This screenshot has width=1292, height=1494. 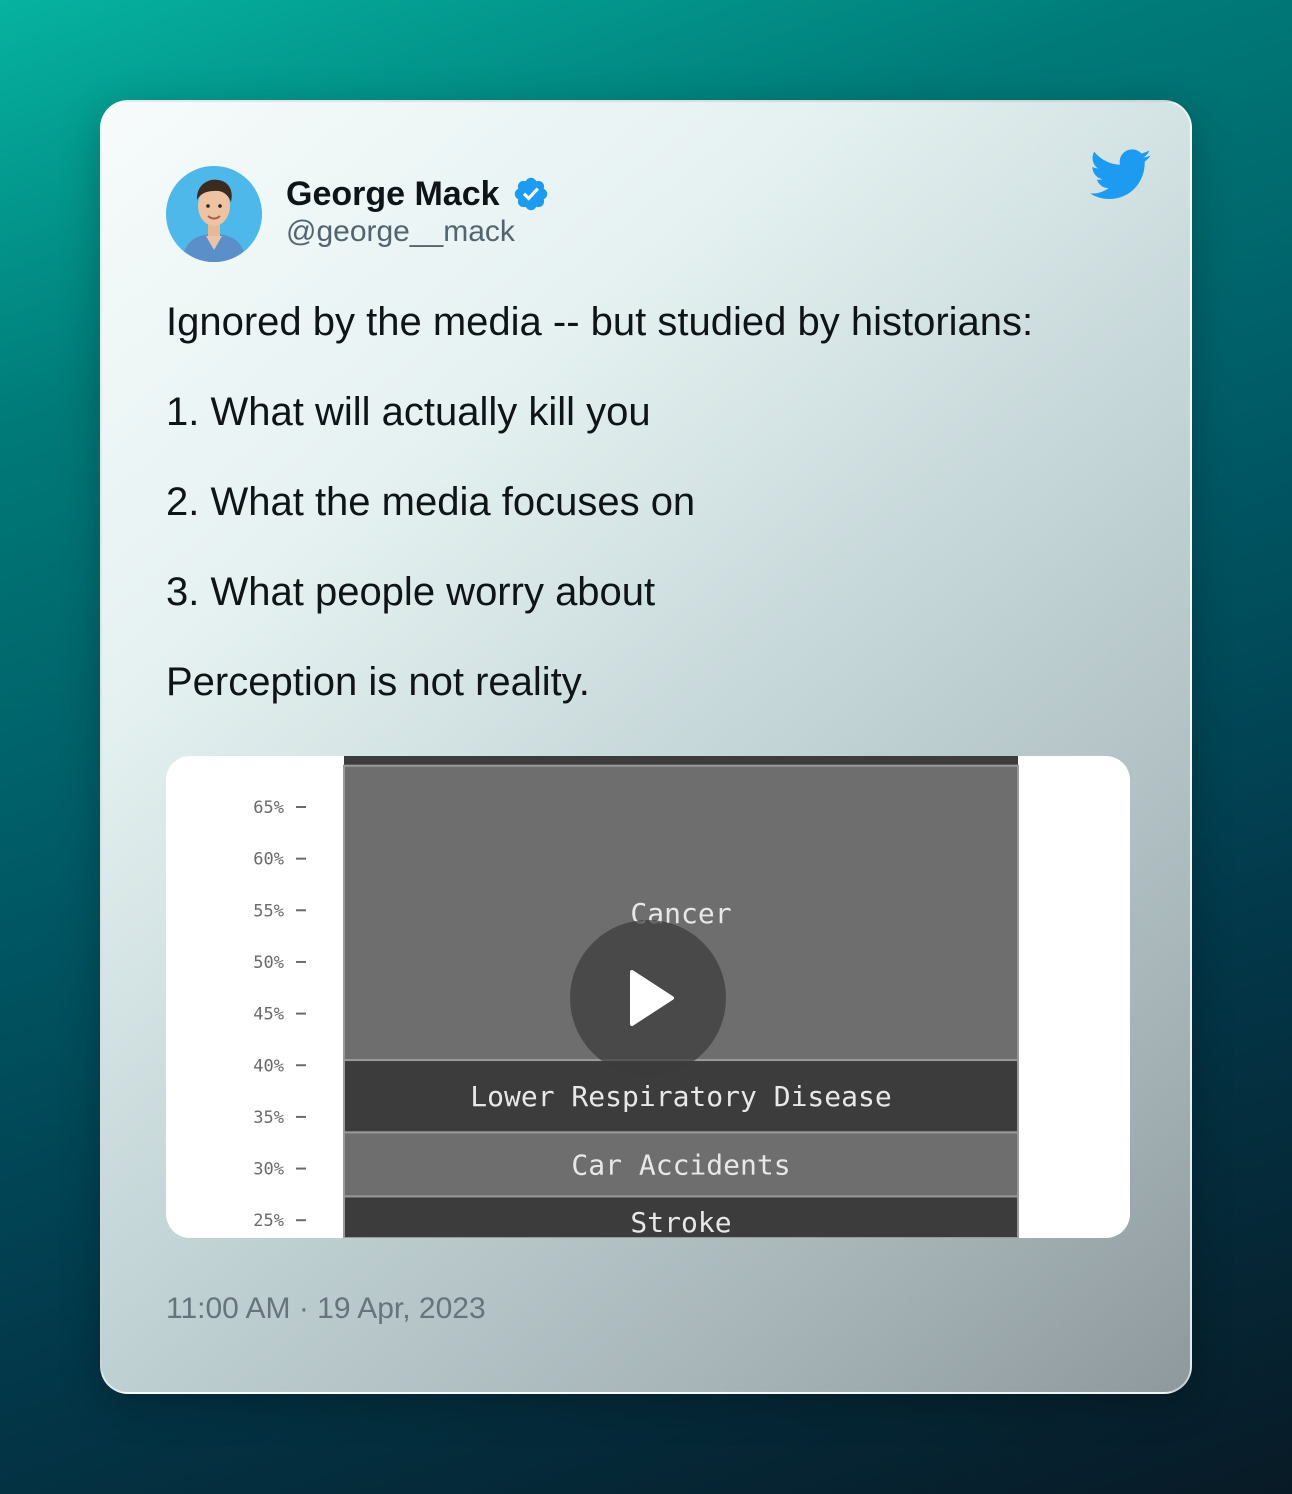 I want to click on y-tick-label: 55%, so click(x=268, y=911).